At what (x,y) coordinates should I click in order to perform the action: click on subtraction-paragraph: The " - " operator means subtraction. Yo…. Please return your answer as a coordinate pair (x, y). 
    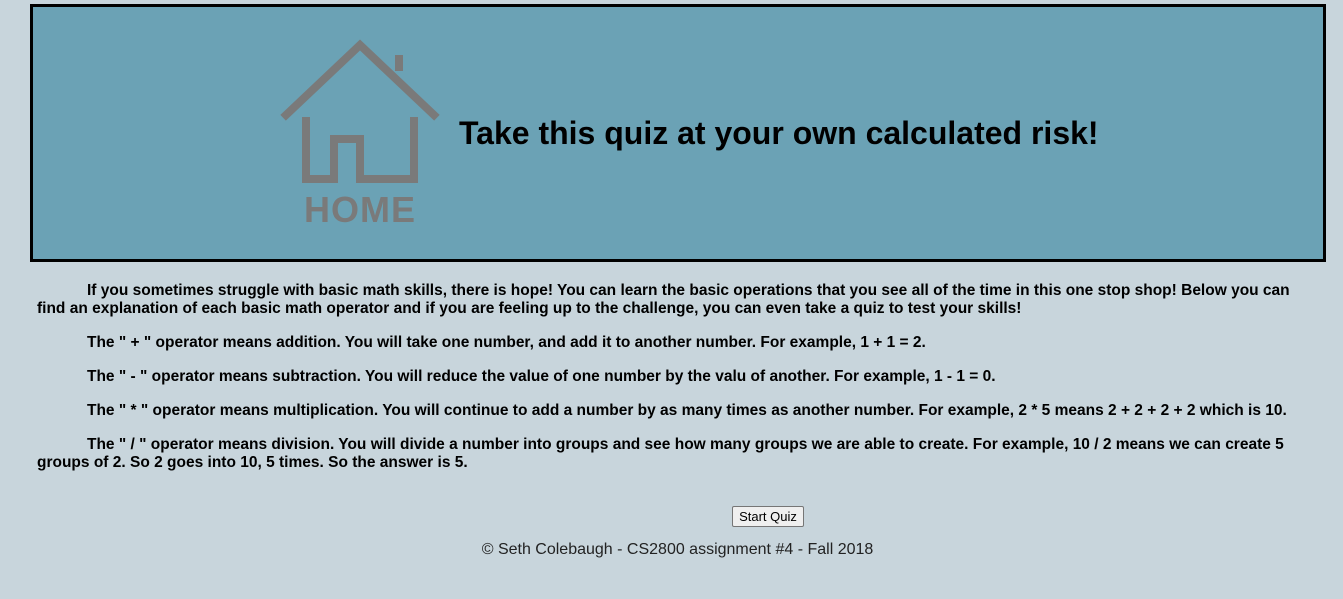
    Looking at the image, I should click on (541, 376).